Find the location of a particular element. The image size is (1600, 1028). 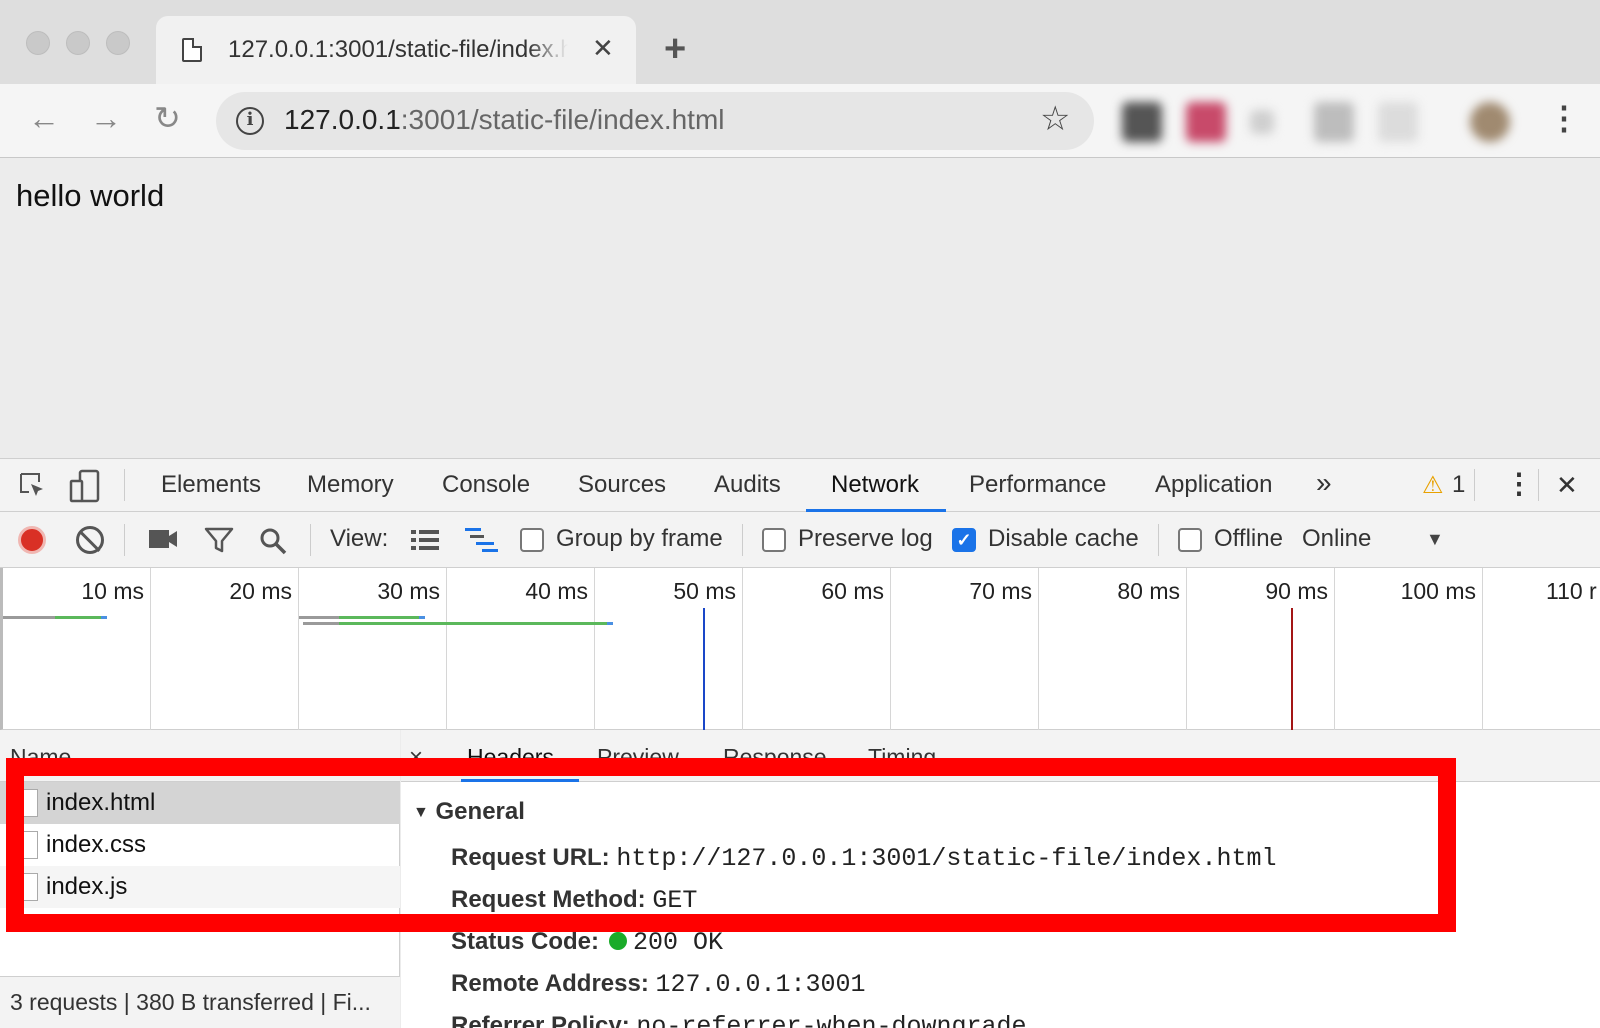

disable-cache-label: Disable cache is located at coordinates (1063, 539).